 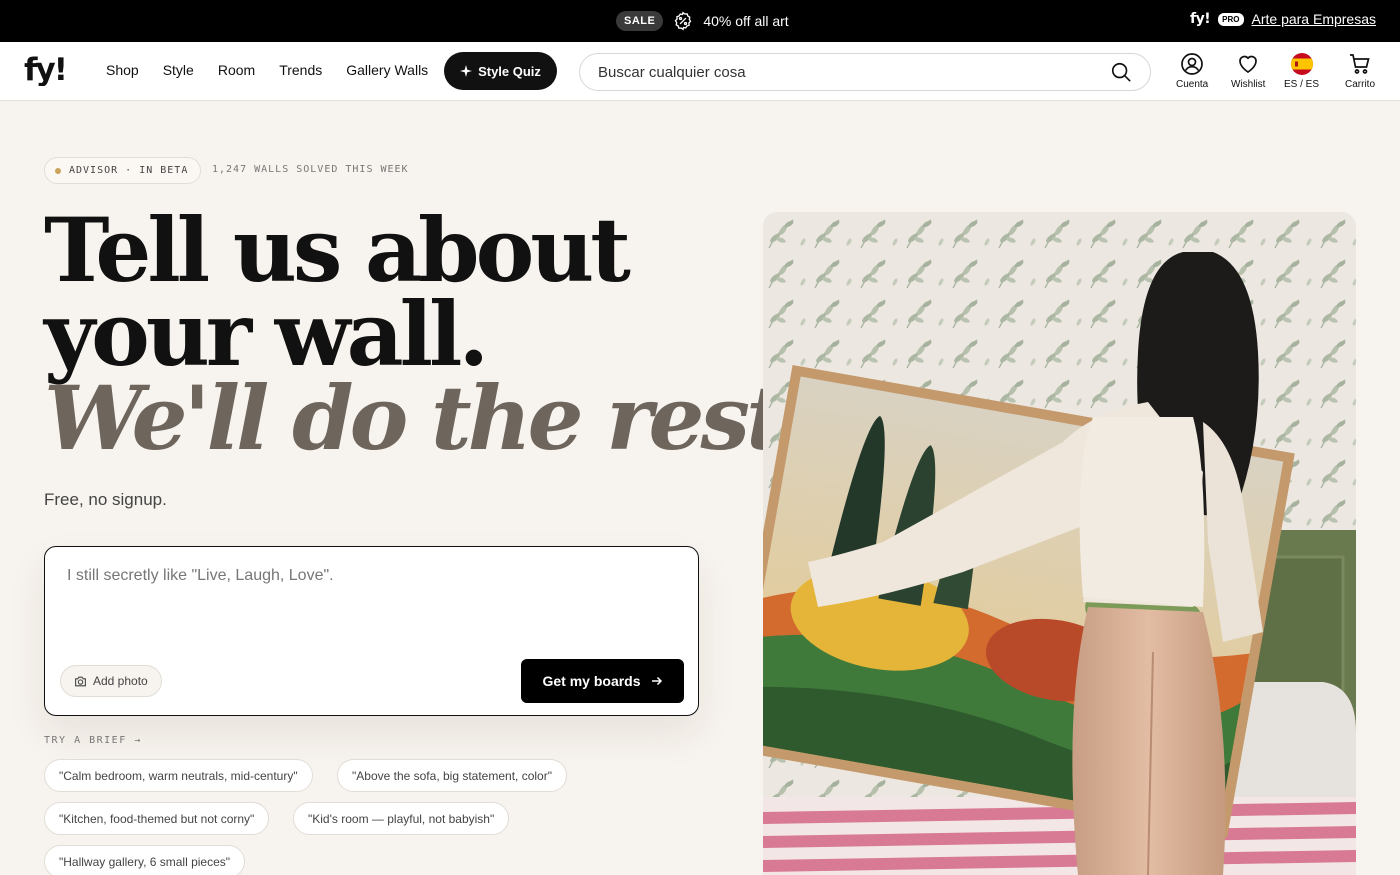 I want to click on headline-line-2: your wall., so click(x=266, y=334).